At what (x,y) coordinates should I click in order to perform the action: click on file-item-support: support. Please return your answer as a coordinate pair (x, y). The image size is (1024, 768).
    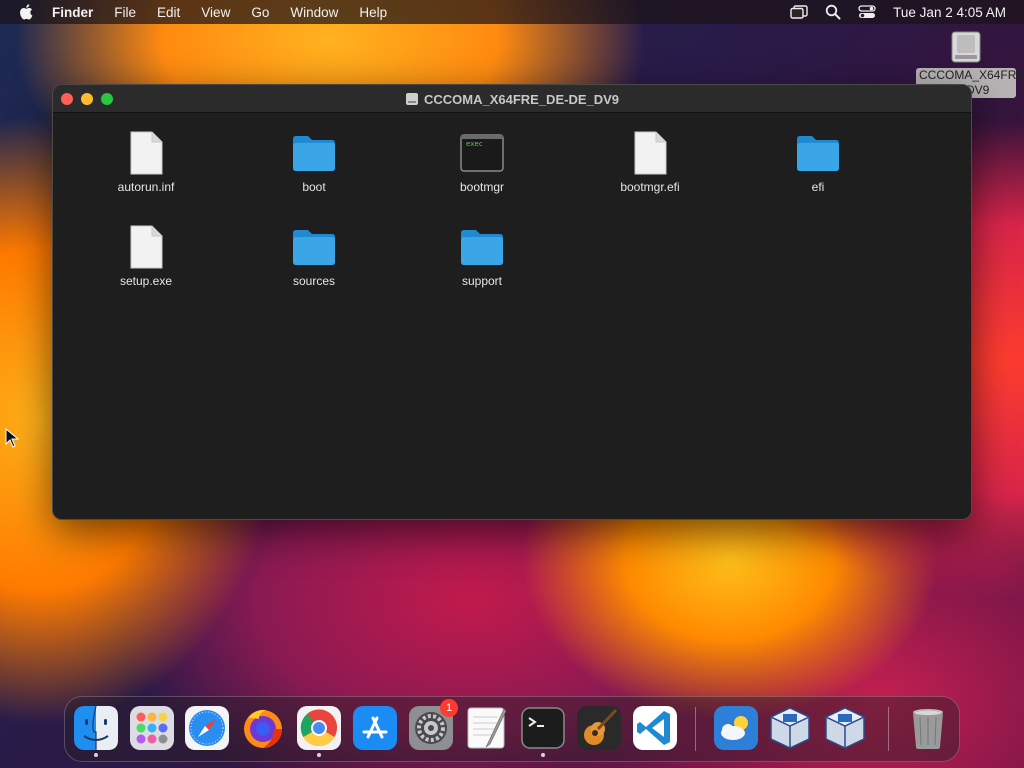
    Looking at the image, I should click on (482, 255).